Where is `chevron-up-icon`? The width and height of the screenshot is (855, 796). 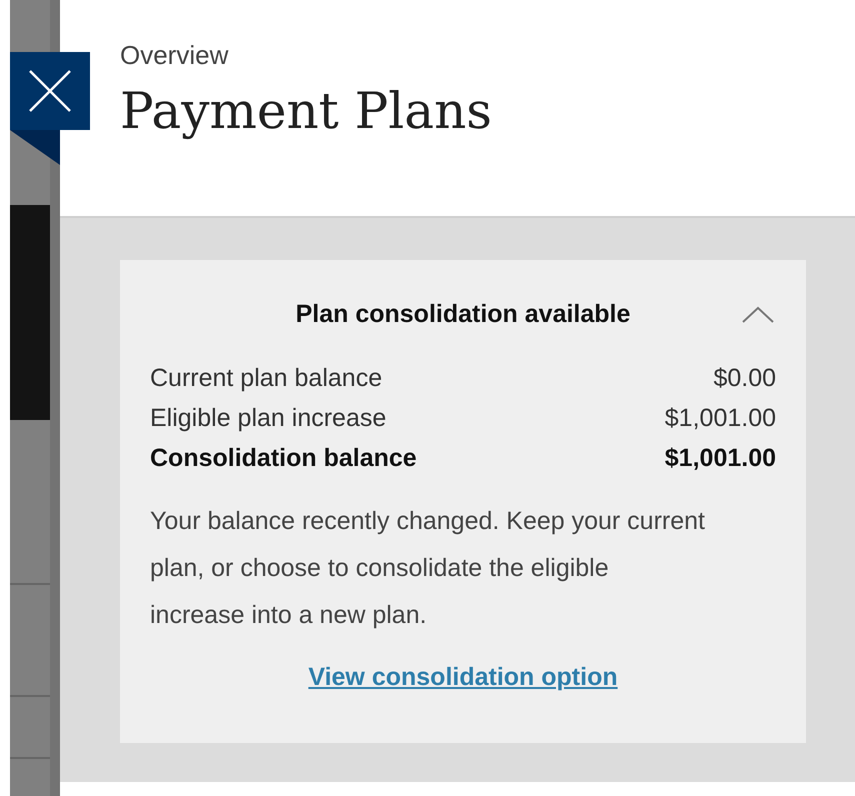 chevron-up-icon is located at coordinates (758, 315).